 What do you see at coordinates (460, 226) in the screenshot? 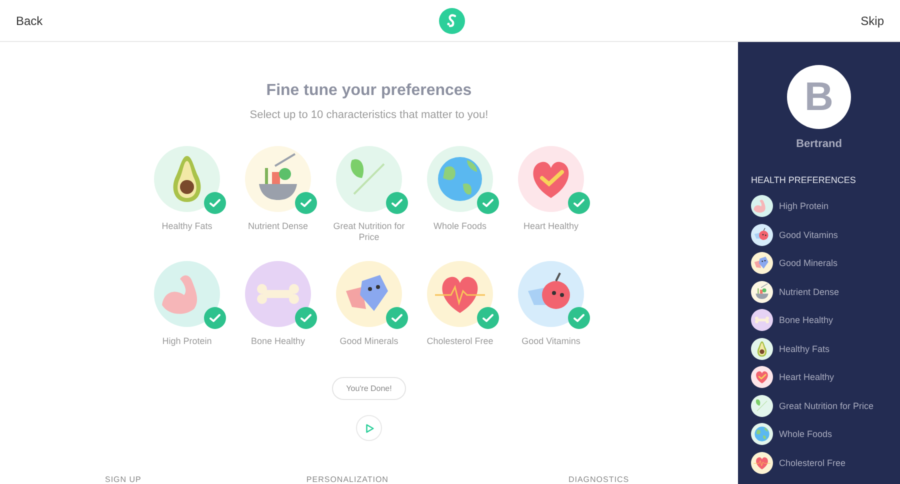
I see `option-label: Whole Foods` at bounding box center [460, 226].